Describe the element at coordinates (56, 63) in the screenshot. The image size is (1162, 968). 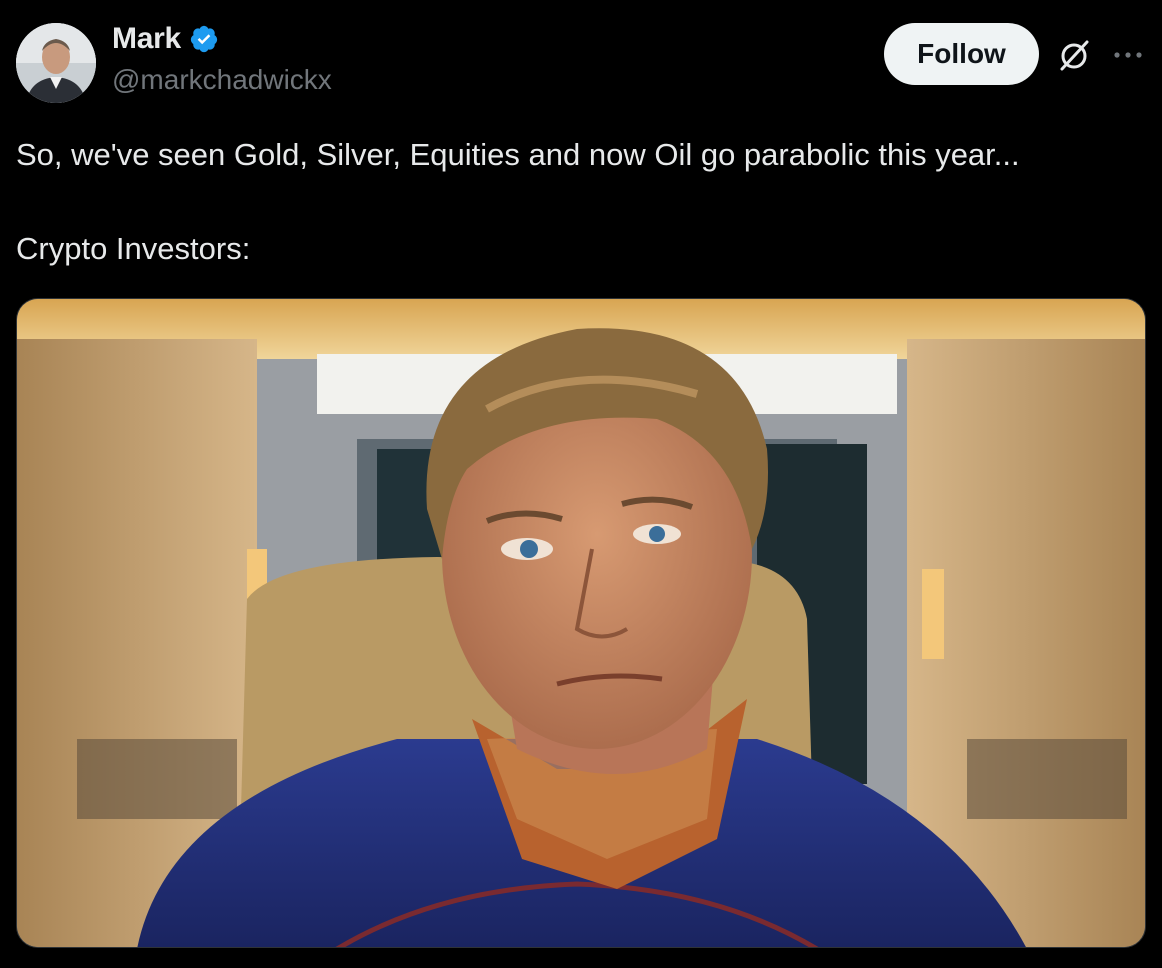
I see `avatar` at that location.